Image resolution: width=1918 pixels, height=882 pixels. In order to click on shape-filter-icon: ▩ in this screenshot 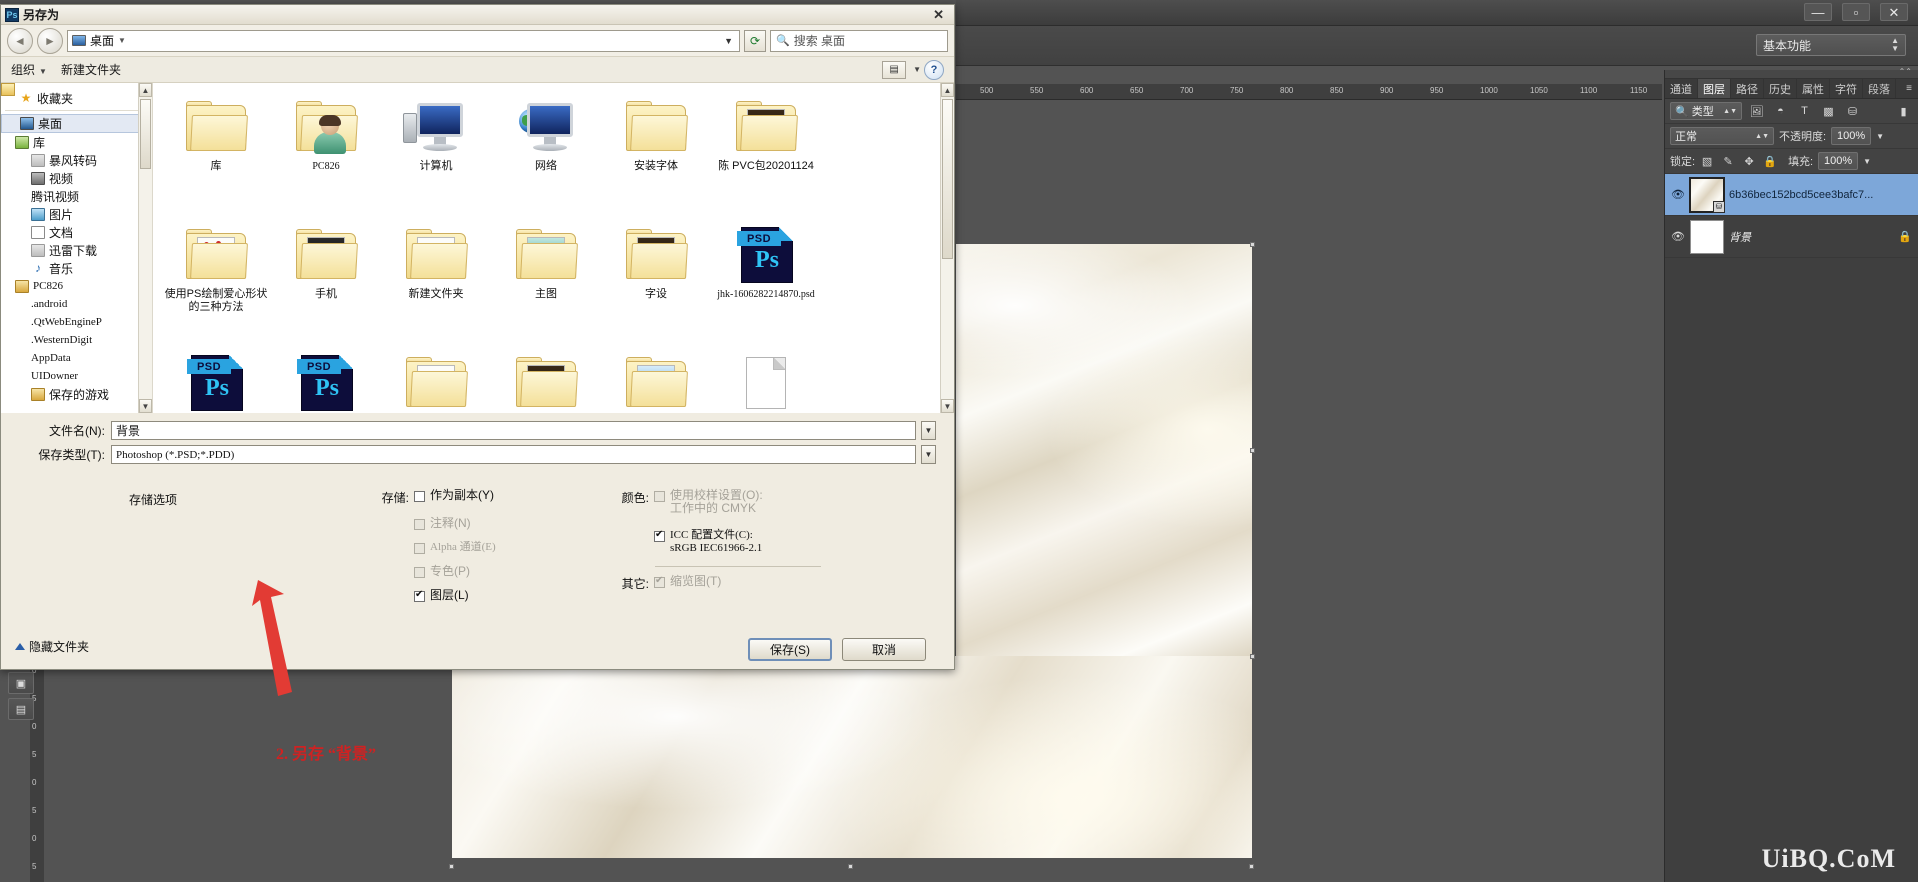, I will do `click(1828, 111)`.